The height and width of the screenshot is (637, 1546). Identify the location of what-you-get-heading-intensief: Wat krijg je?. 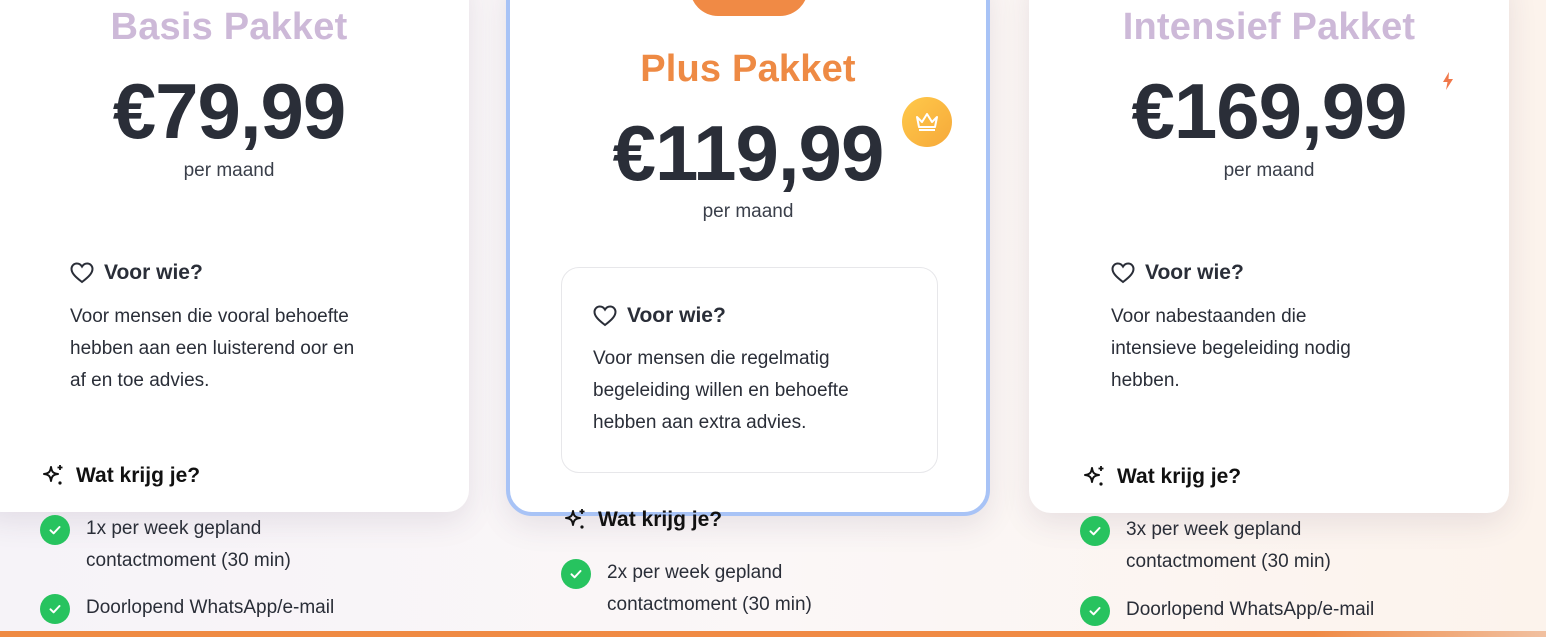
(1161, 477).